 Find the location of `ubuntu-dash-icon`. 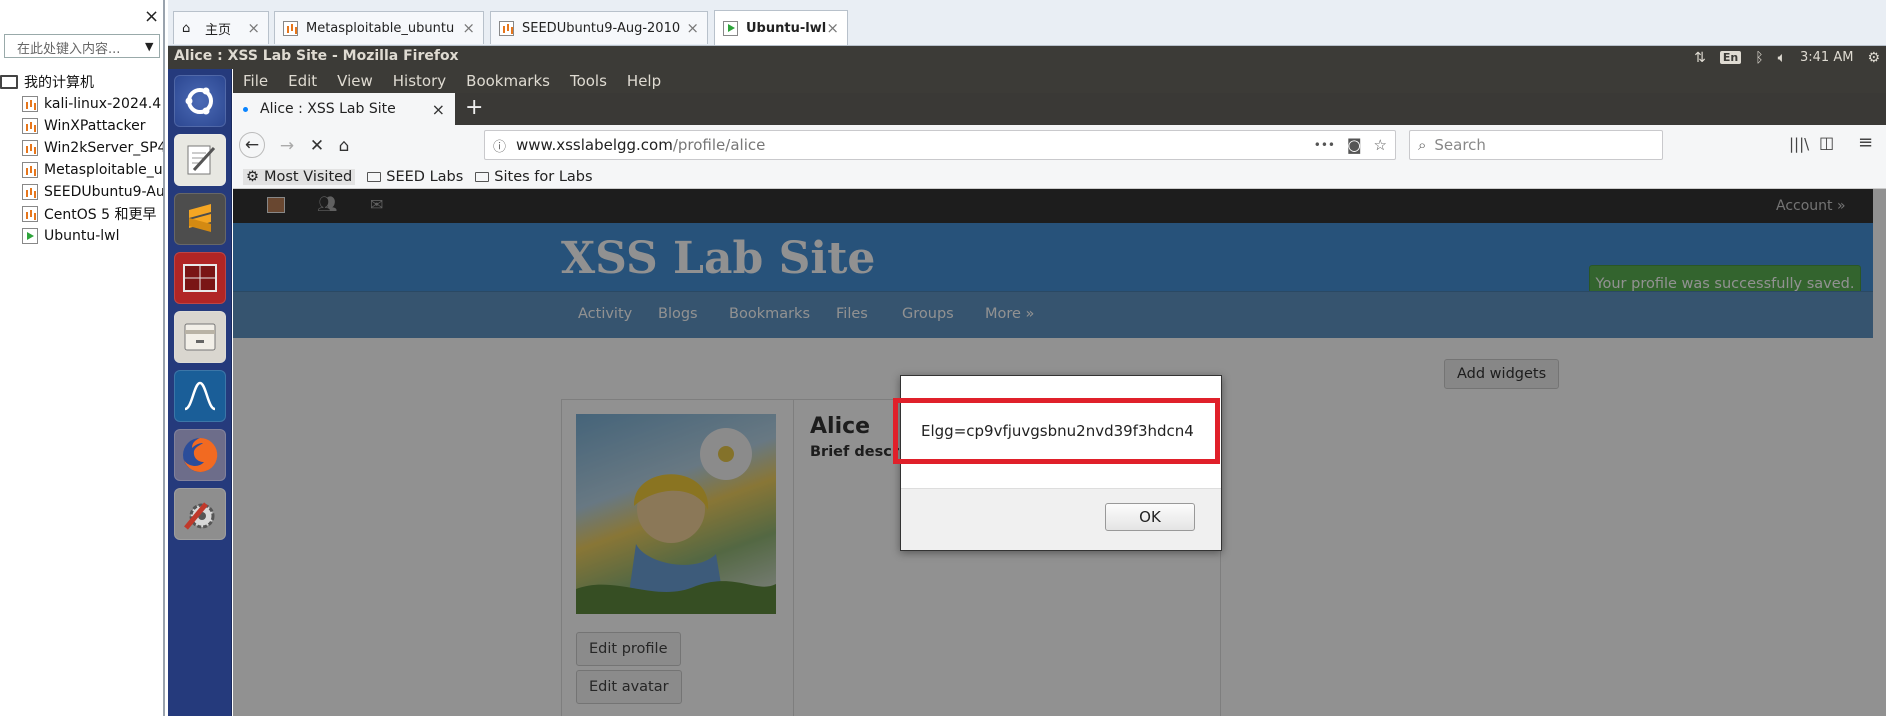

ubuntu-dash-icon is located at coordinates (200, 101).